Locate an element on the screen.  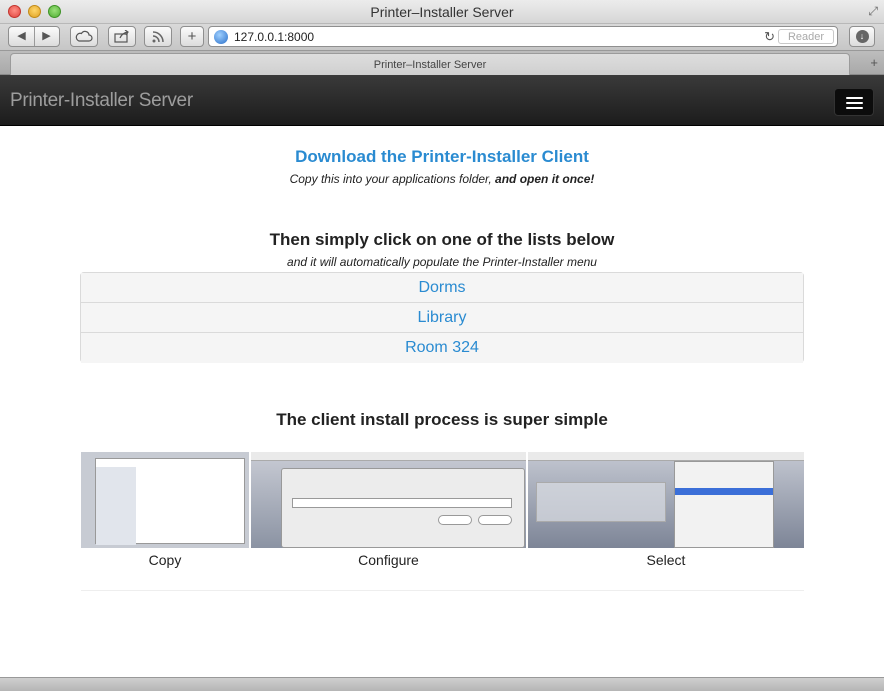
back-forward-buttons: ◀ ▶ is located at coordinates (34, 36).